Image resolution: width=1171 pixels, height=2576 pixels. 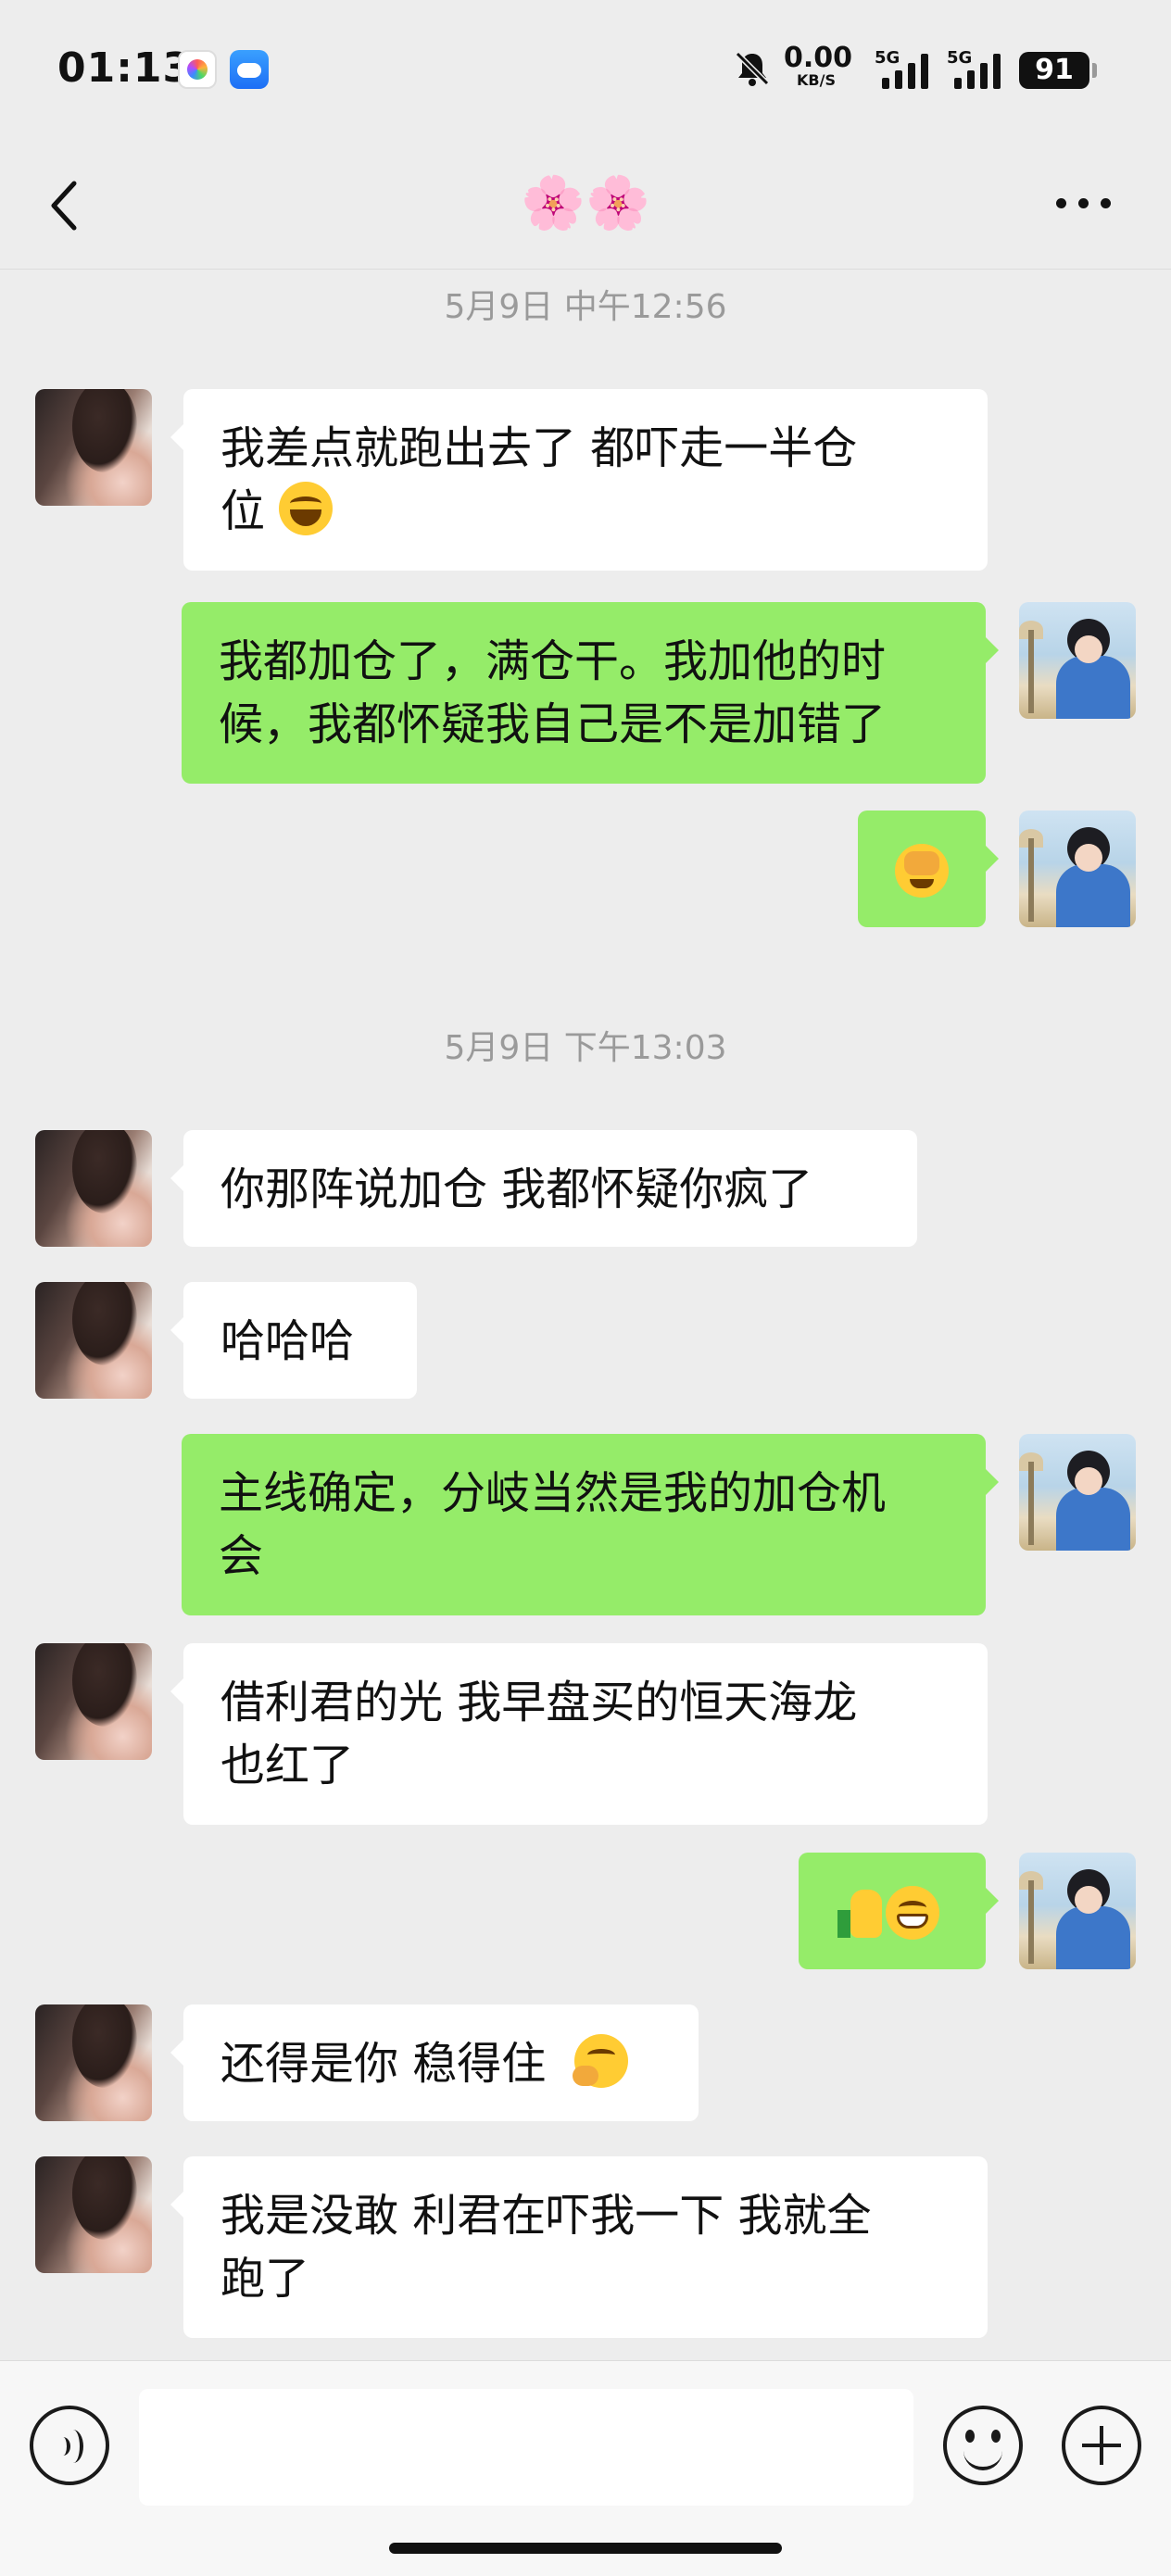 I want to click on message-bubble-received: 还得是你 稳得住, so click(x=435, y=2062).